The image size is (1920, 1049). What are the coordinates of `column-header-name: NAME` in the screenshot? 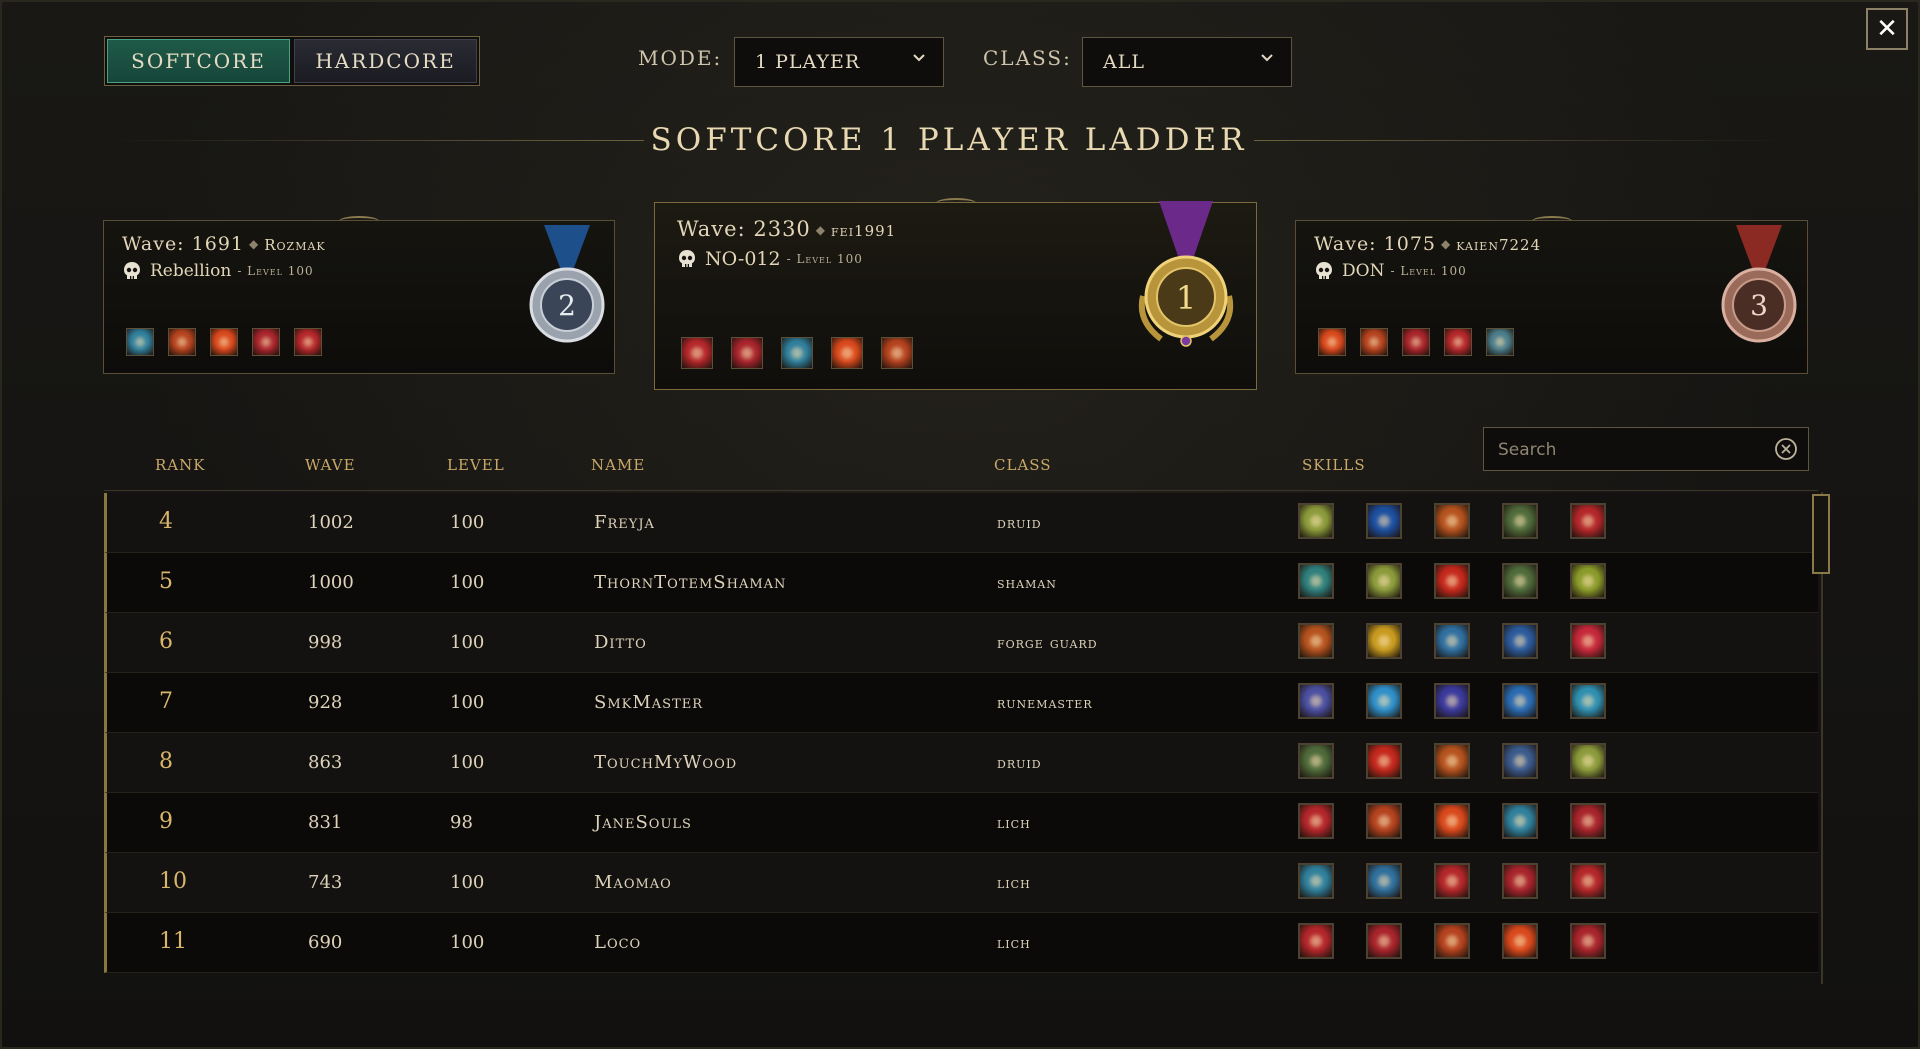 It's located at (618, 465).